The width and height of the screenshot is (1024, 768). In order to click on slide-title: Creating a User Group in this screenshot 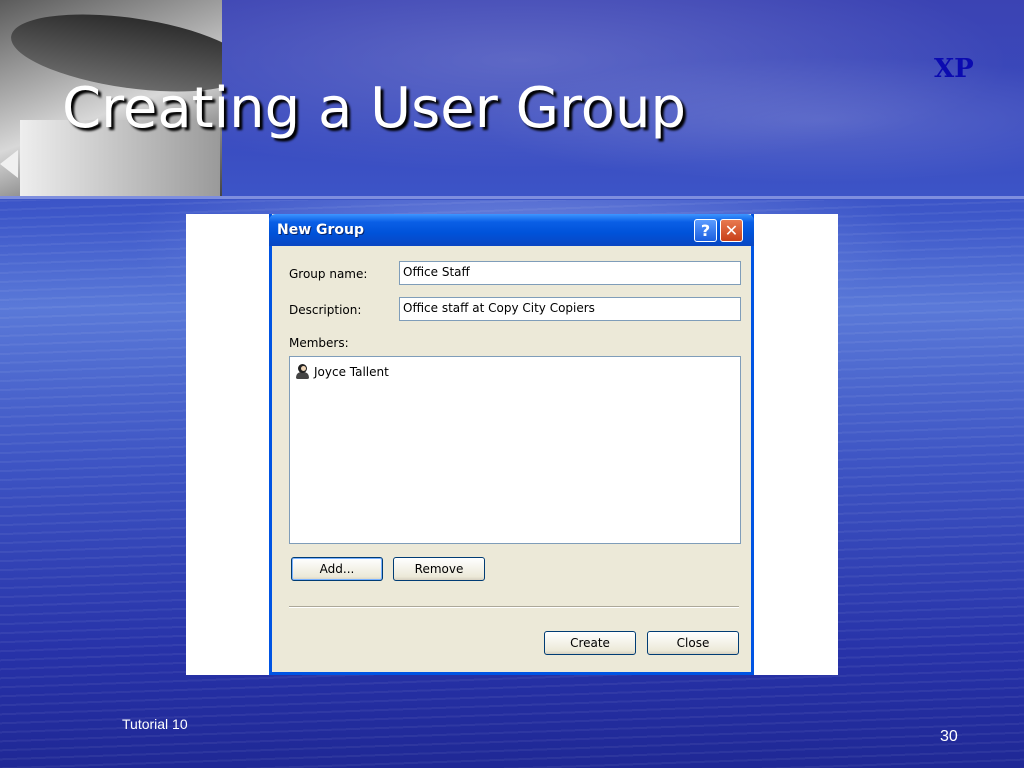, I will do `click(374, 108)`.